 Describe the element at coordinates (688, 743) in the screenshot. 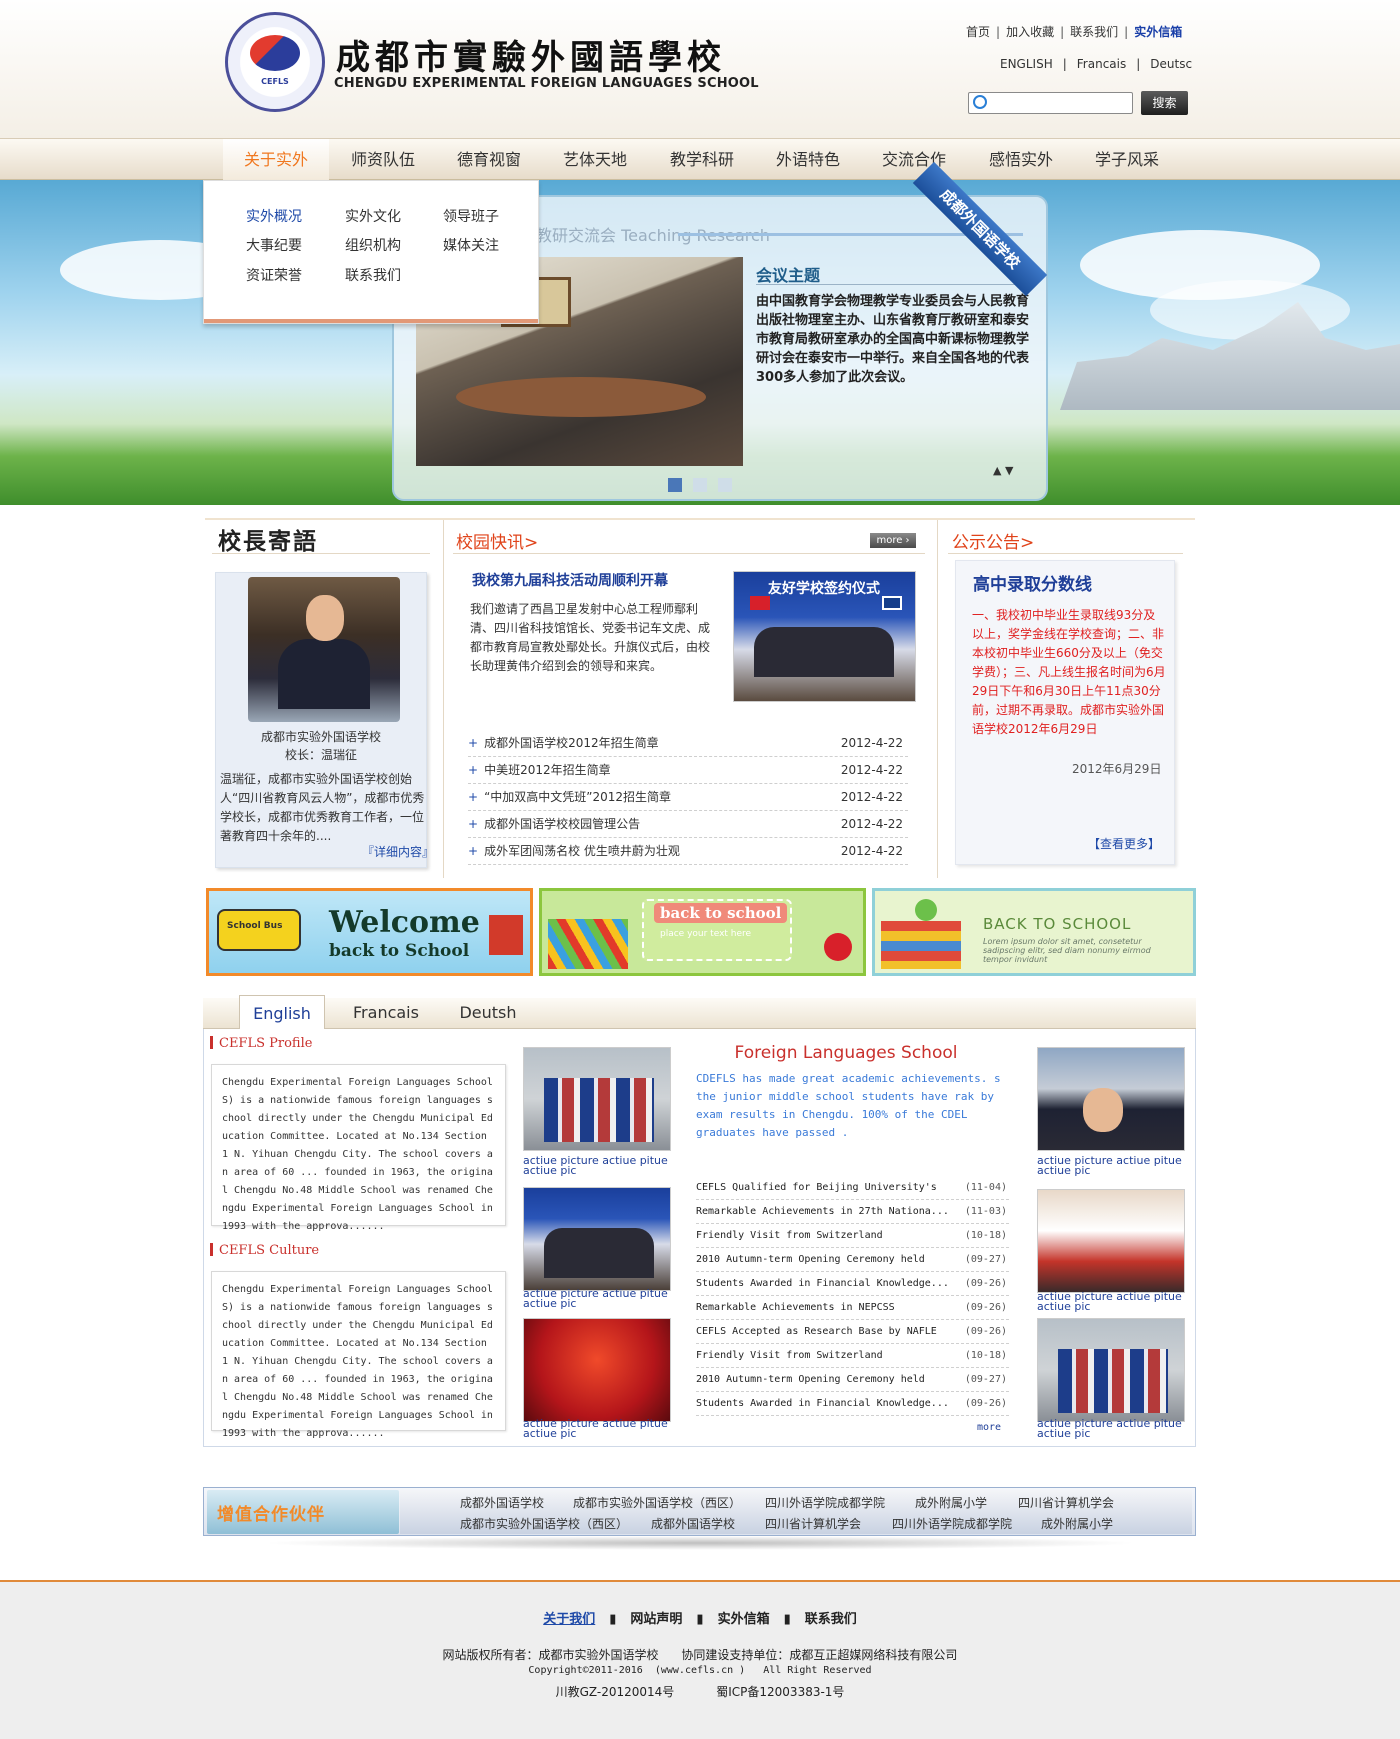

I see `news-list-item: + 成都外国语学校2012年招生简章 2012-4-22` at that location.